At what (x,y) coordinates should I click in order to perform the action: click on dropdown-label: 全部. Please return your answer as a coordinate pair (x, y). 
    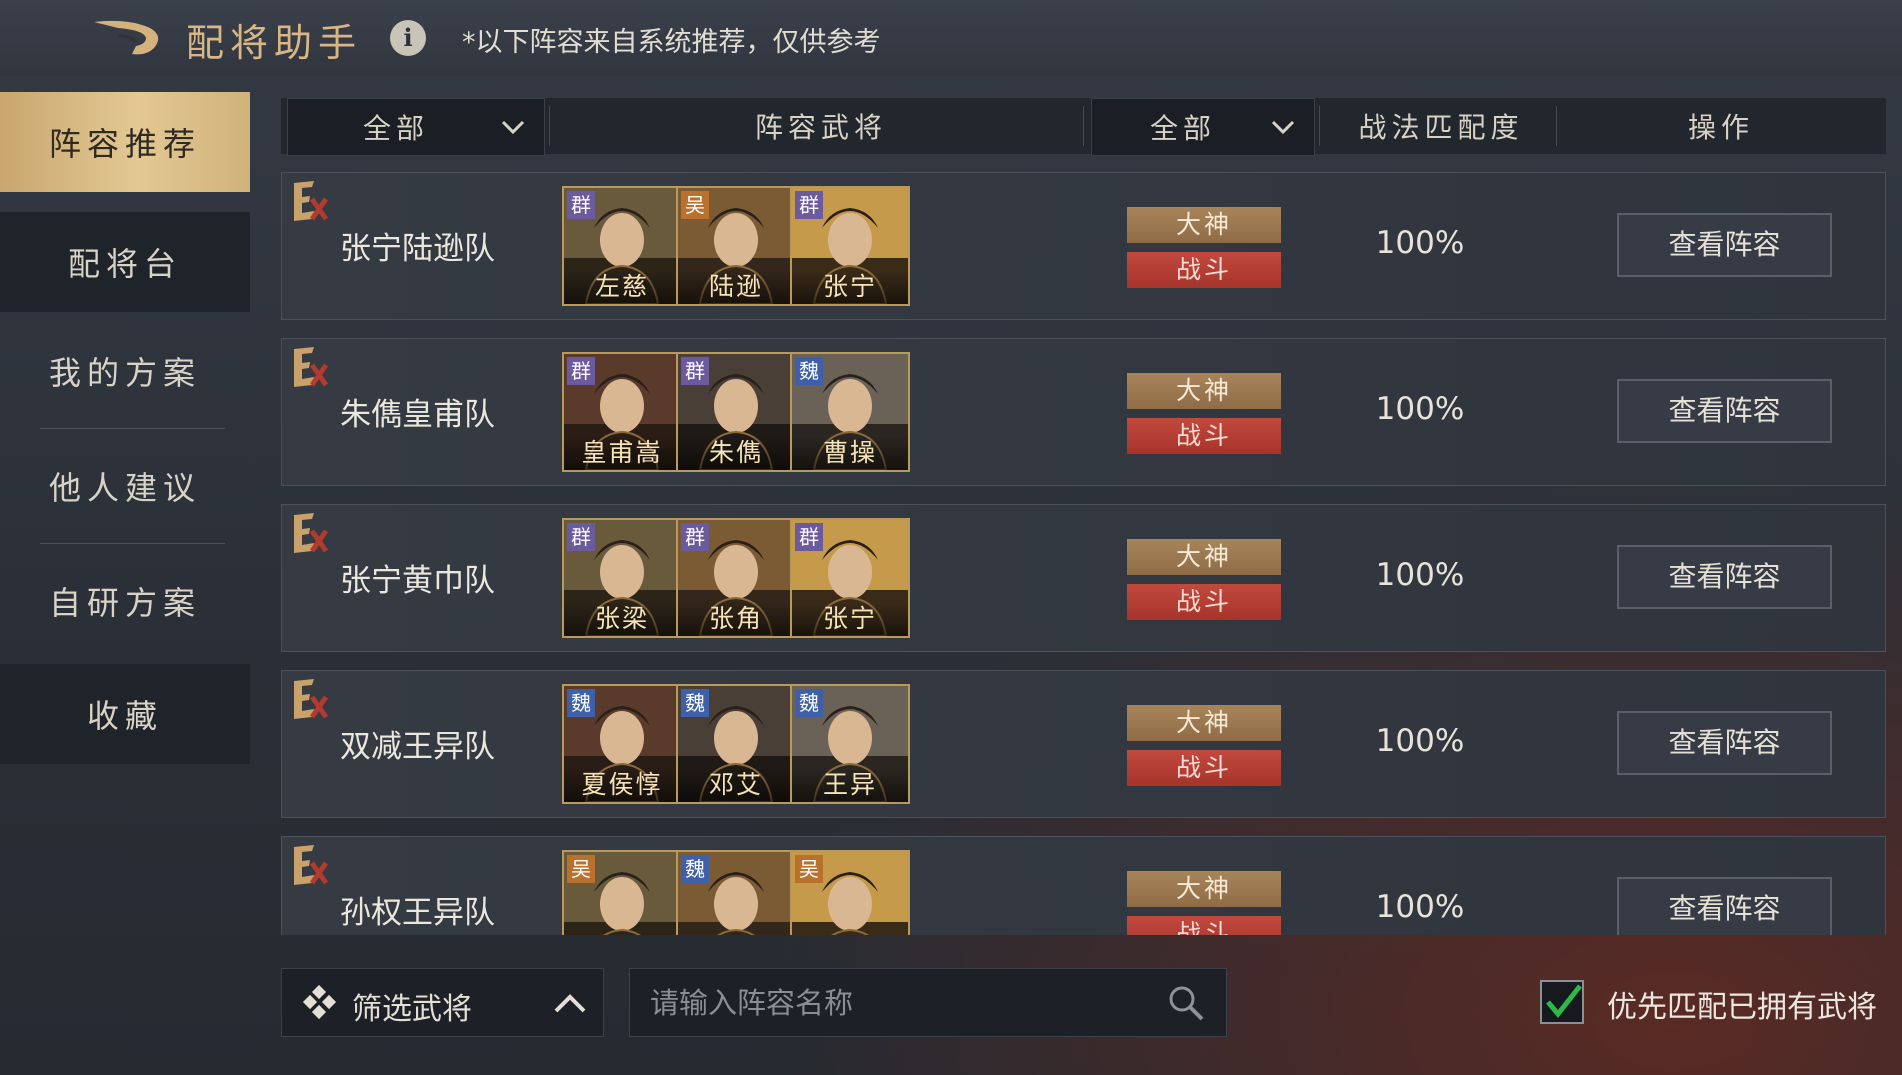
    Looking at the image, I should click on (395, 128).